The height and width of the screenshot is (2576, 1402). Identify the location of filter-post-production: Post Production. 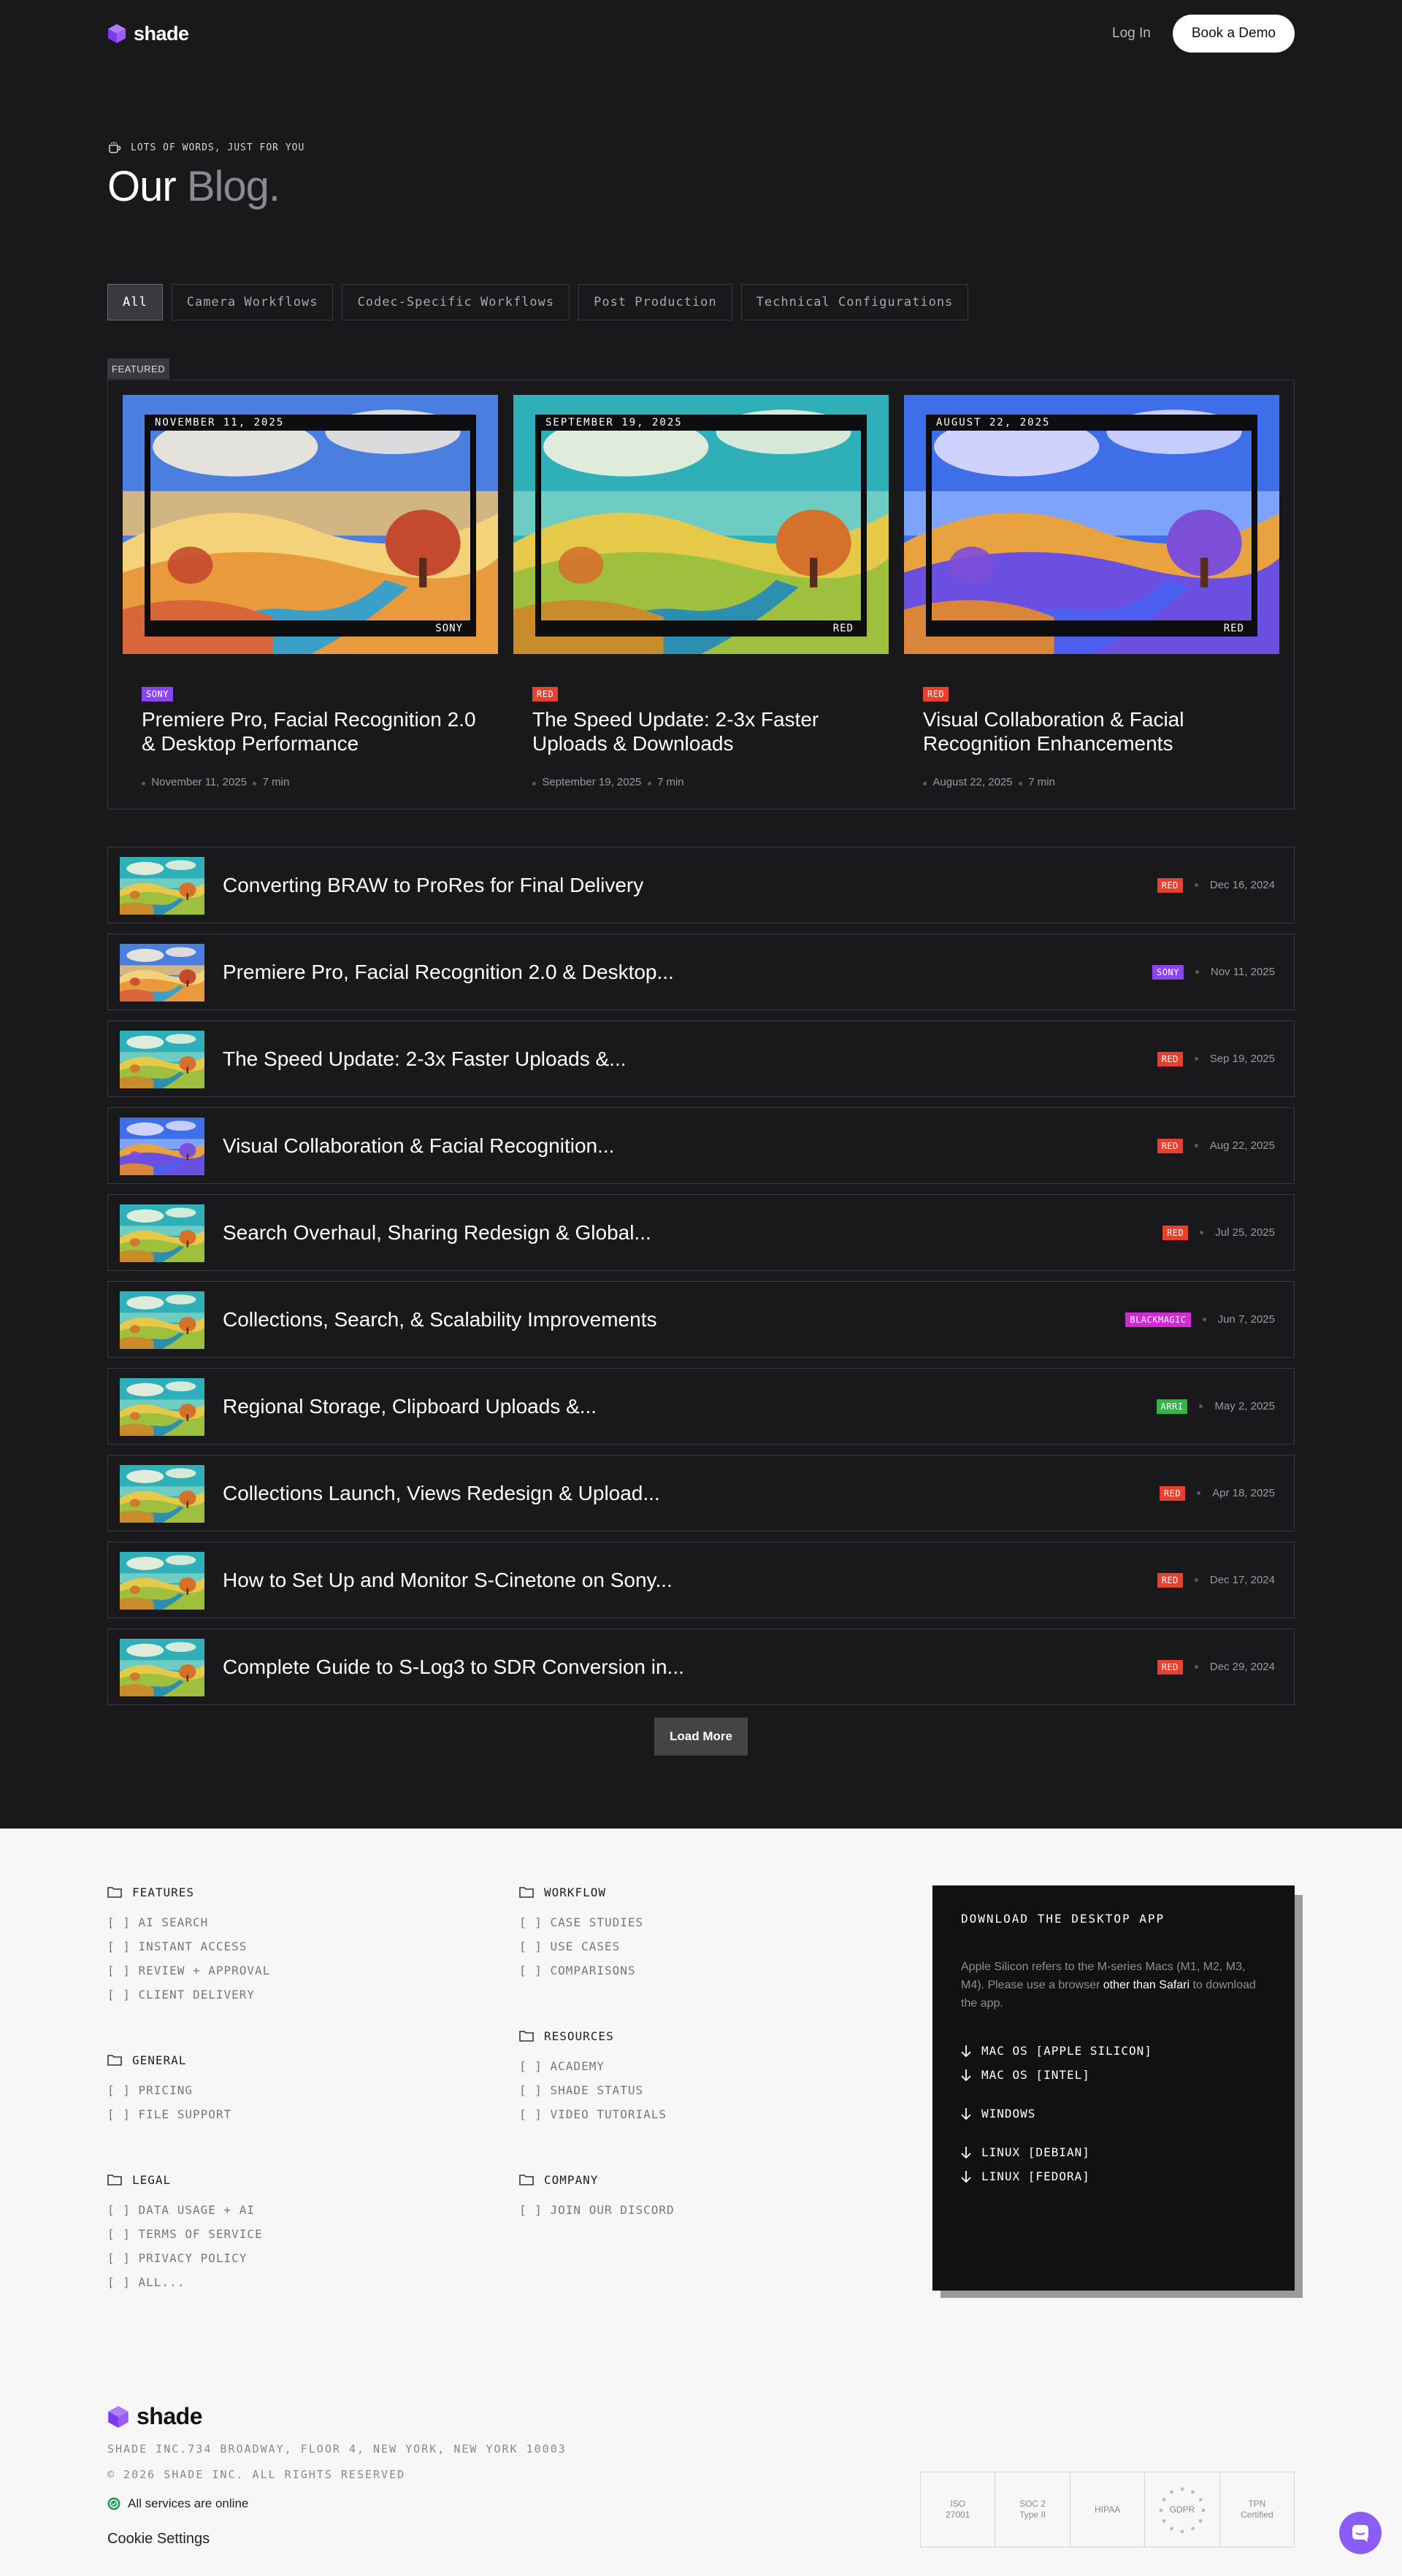
(655, 302).